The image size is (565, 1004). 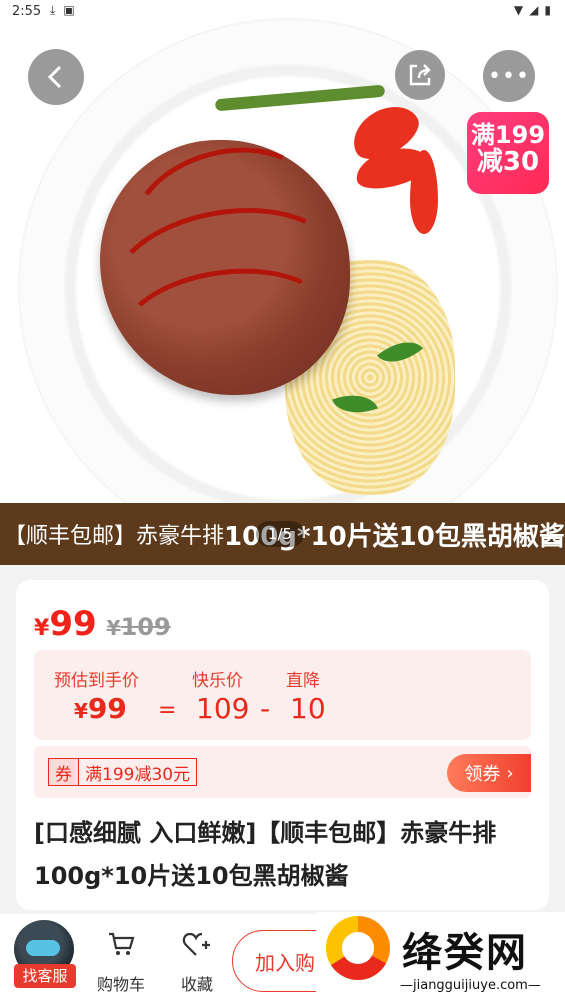 I want to click on share-icon, so click(x=420, y=75).